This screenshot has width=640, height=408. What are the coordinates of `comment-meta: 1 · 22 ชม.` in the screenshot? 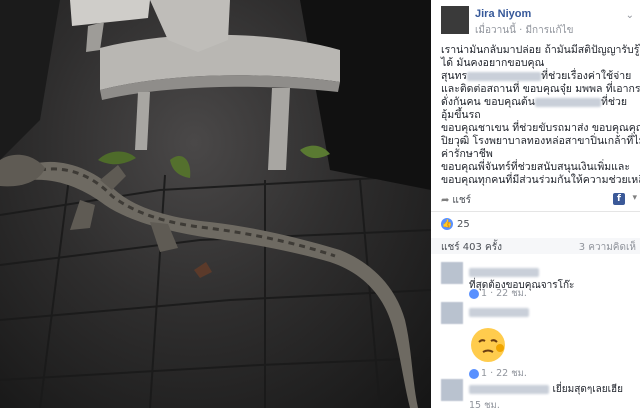 It's located at (498, 293).